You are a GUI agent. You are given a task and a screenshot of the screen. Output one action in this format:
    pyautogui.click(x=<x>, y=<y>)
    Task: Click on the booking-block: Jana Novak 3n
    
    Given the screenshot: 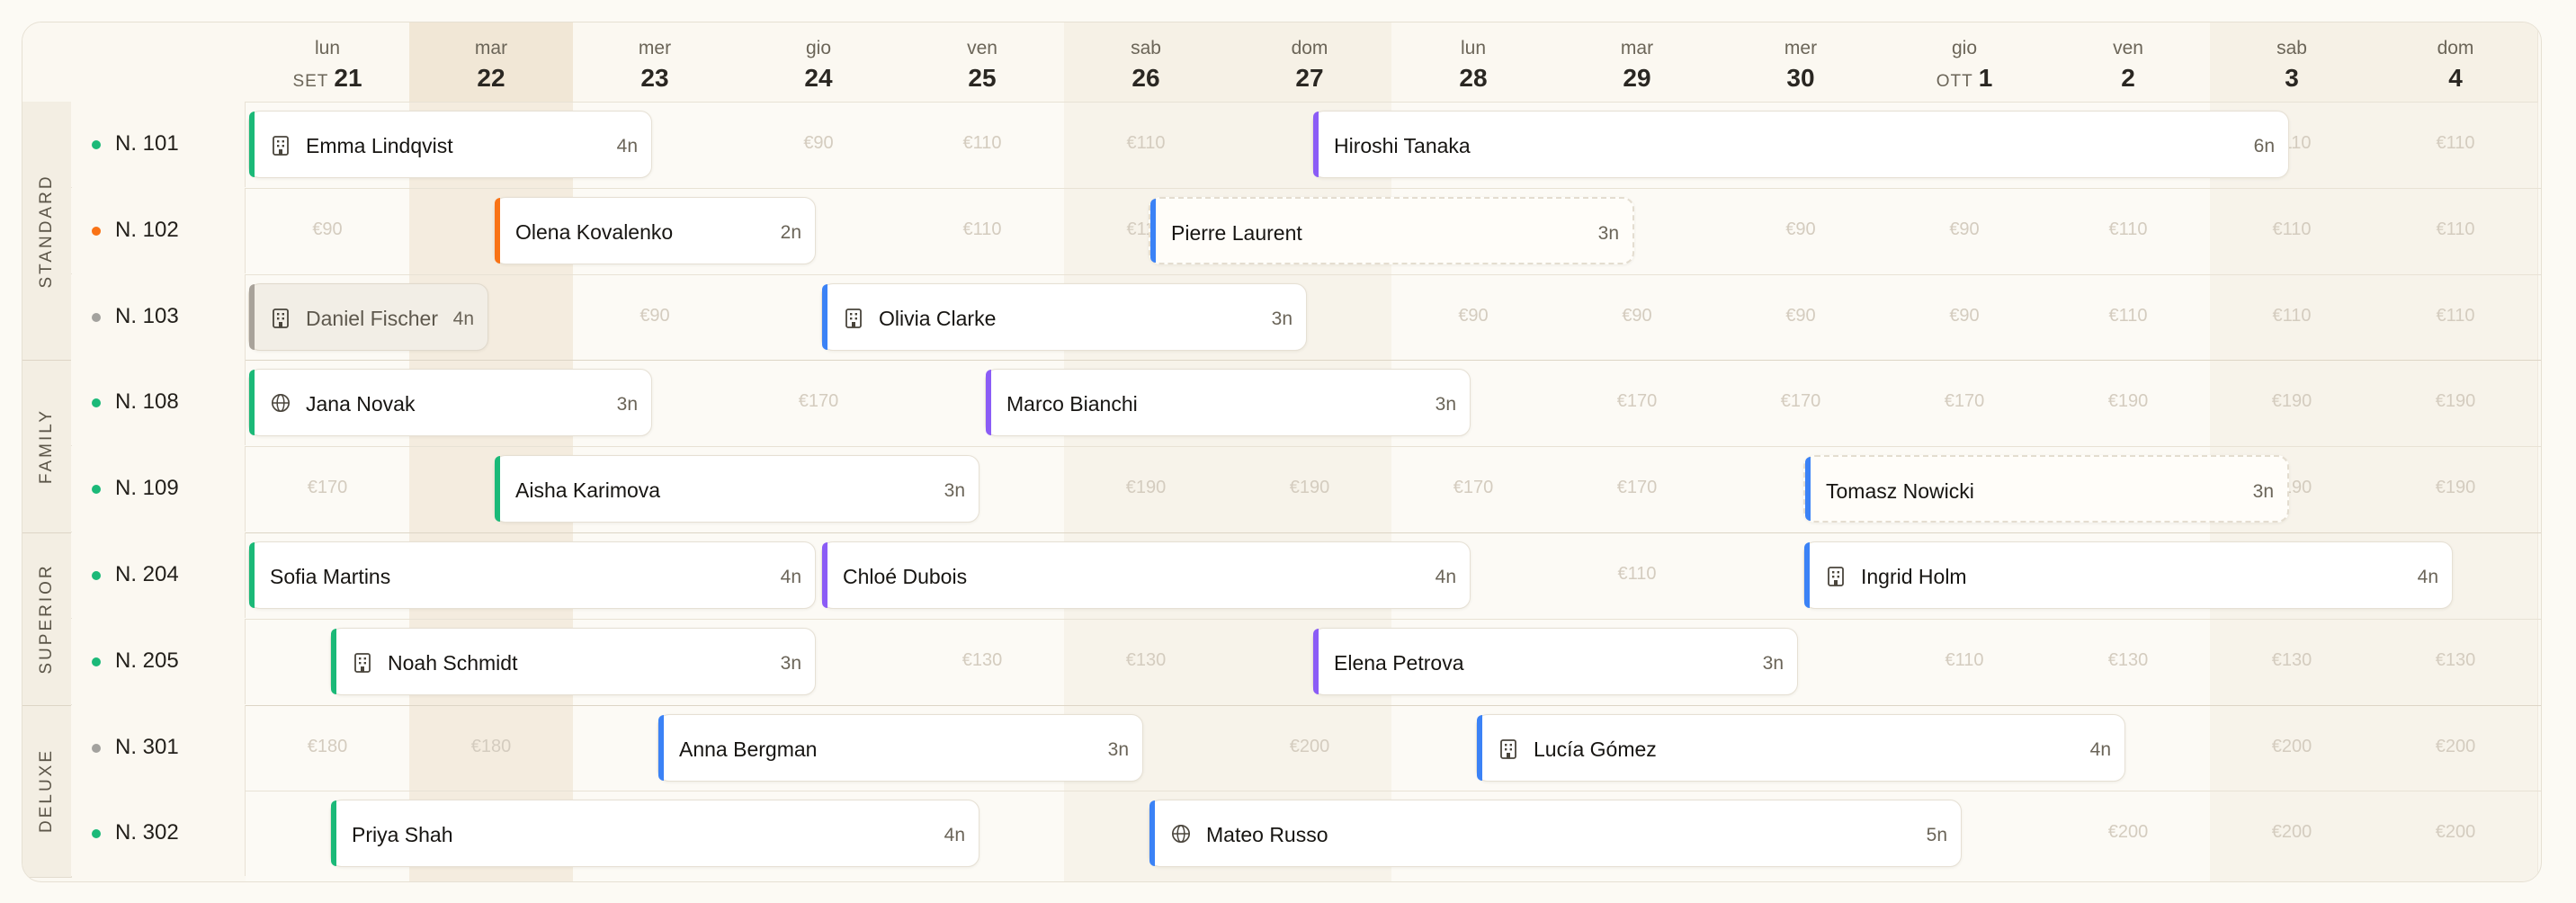 What is the action you would take?
    pyautogui.click(x=450, y=403)
    